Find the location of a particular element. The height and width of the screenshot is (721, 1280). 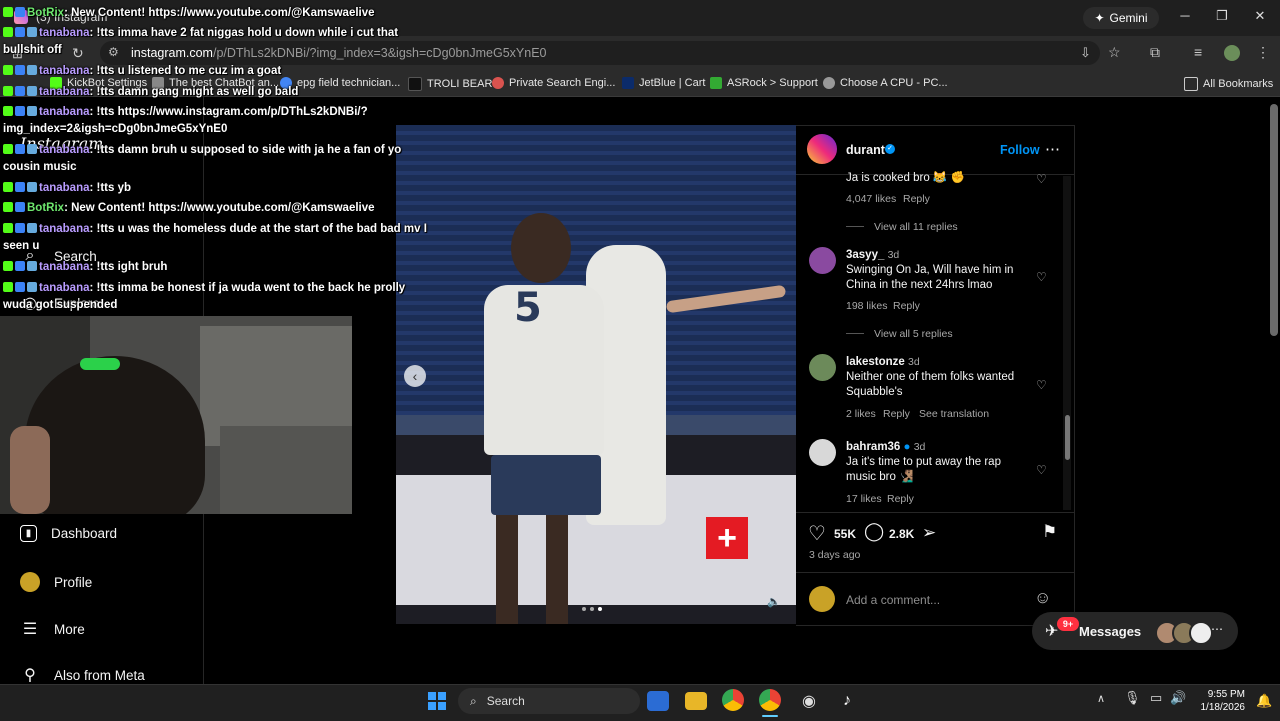

chrome-icon is located at coordinates (733, 700).